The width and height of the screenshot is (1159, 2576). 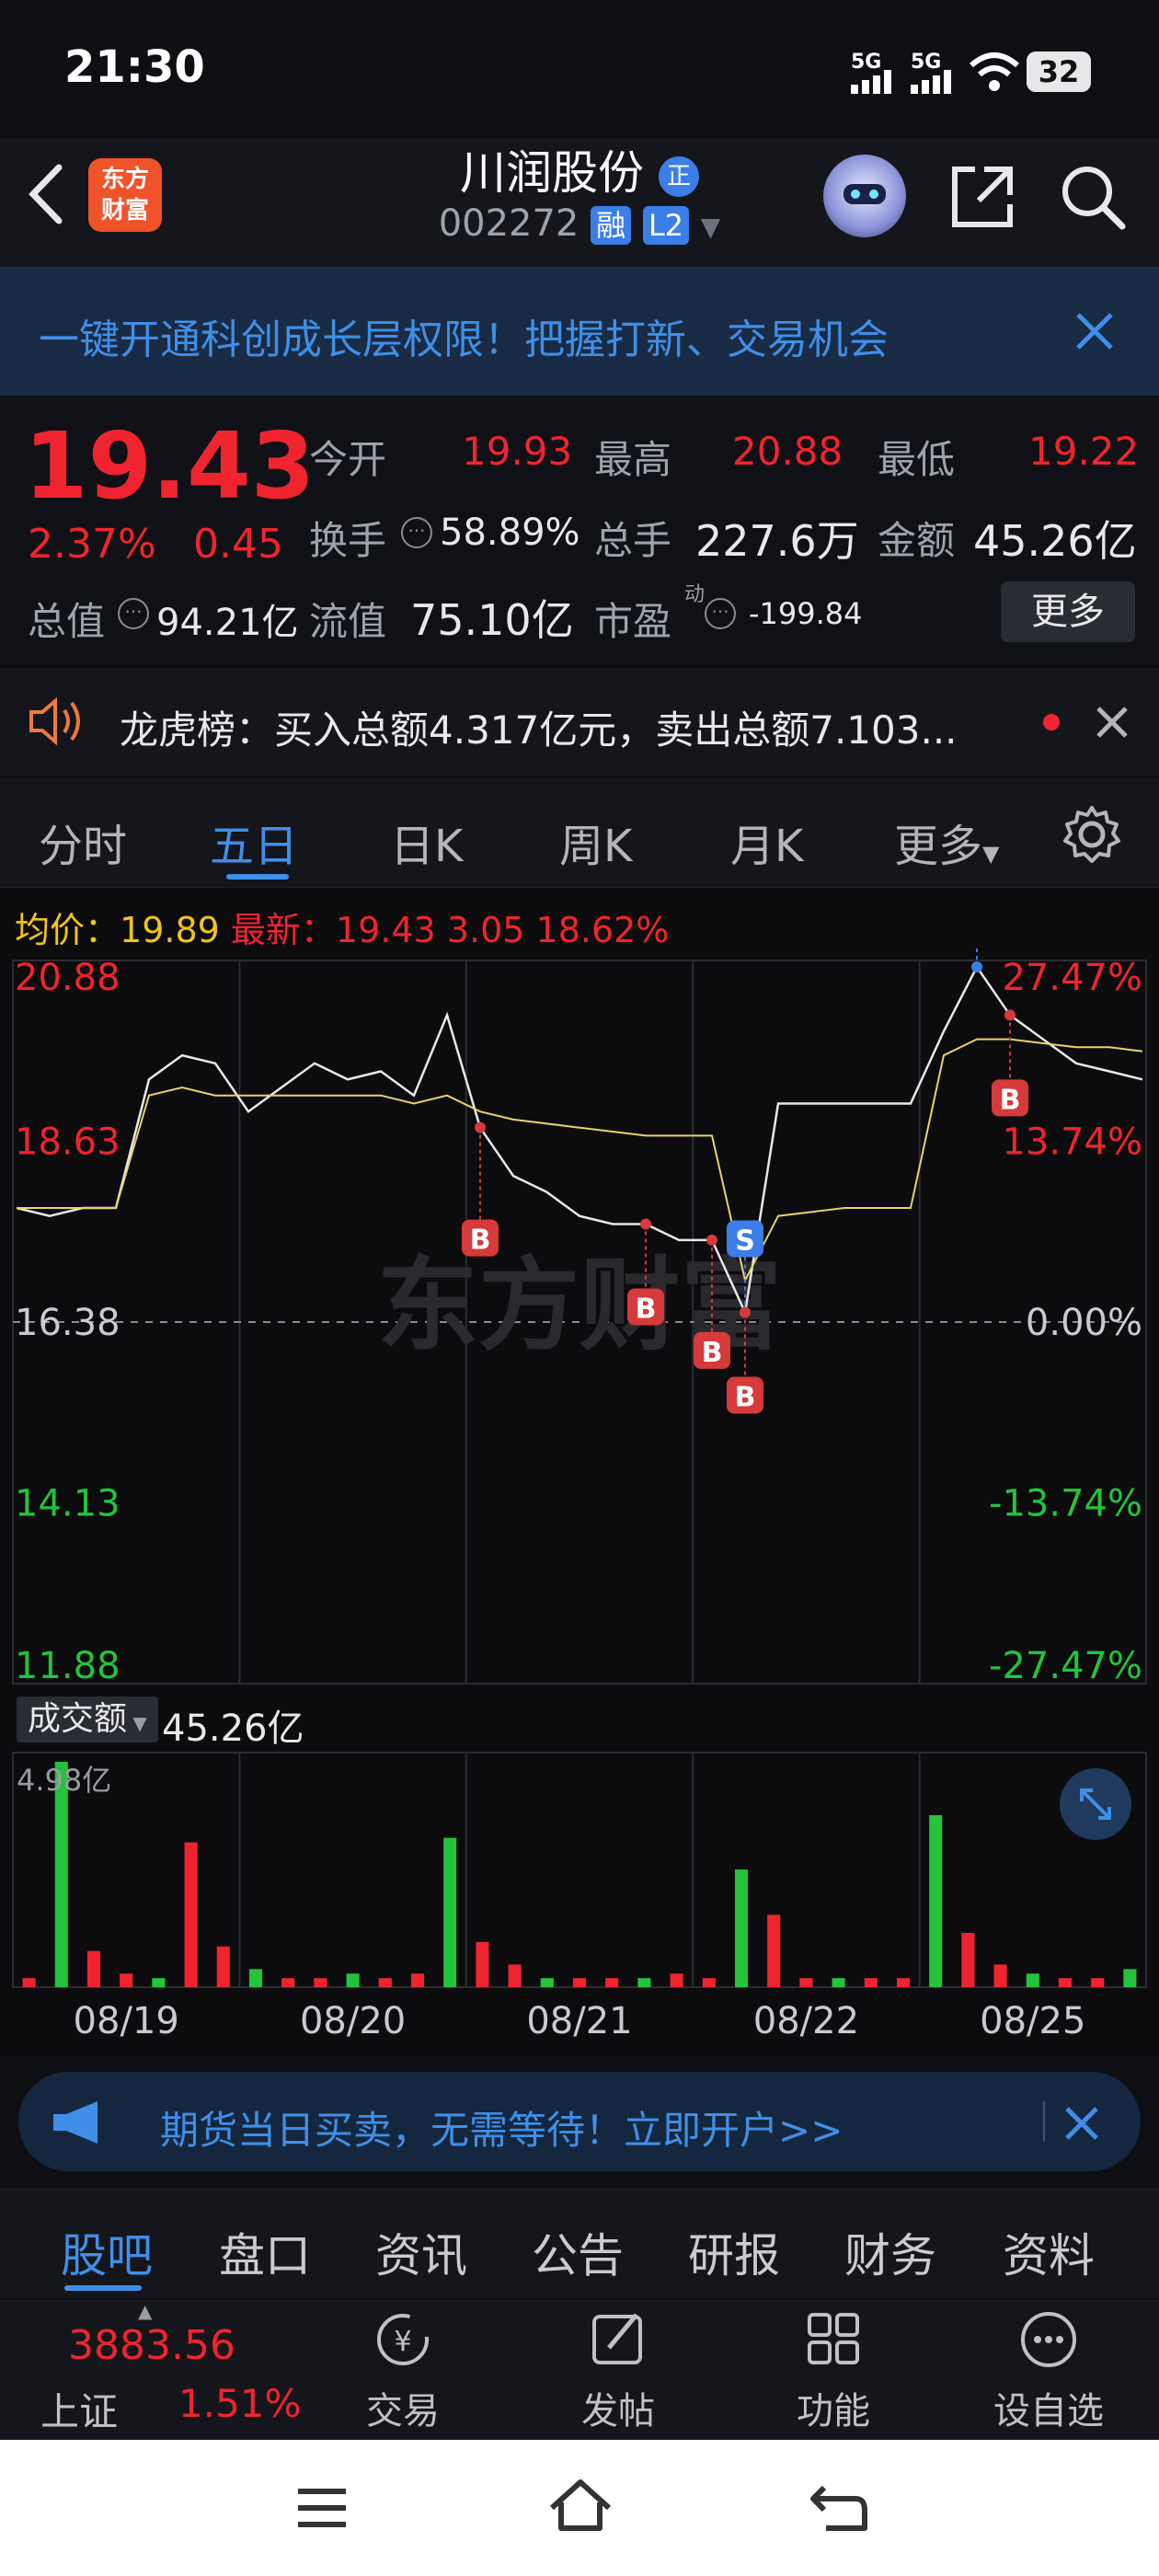 I want to click on caret-down-icon: ▼, so click(x=137, y=1723).